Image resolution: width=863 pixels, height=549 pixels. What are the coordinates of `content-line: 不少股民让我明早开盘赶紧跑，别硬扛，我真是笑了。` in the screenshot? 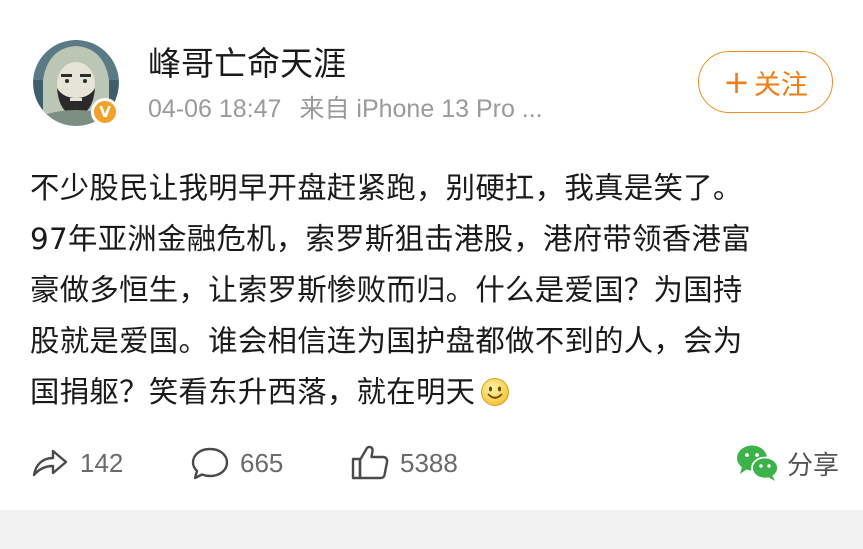 It's located at (386, 188).